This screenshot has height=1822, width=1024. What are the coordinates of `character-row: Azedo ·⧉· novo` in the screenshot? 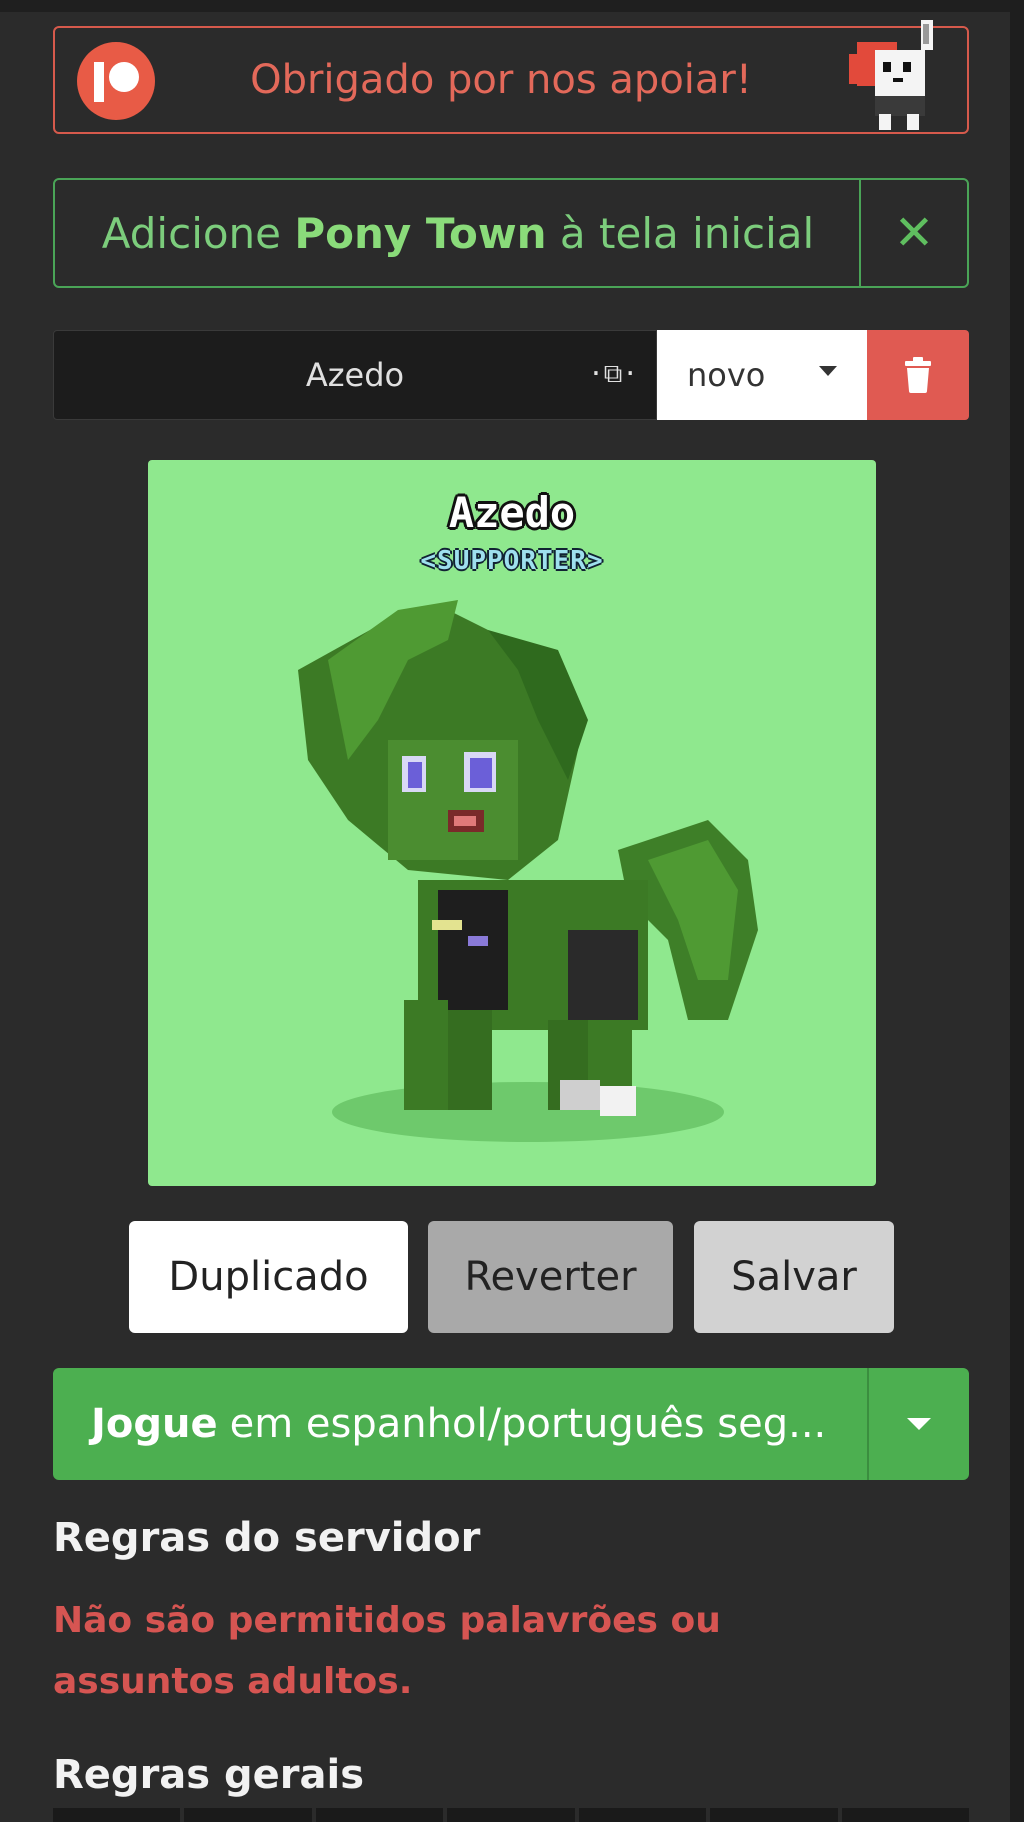 It's located at (511, 375).